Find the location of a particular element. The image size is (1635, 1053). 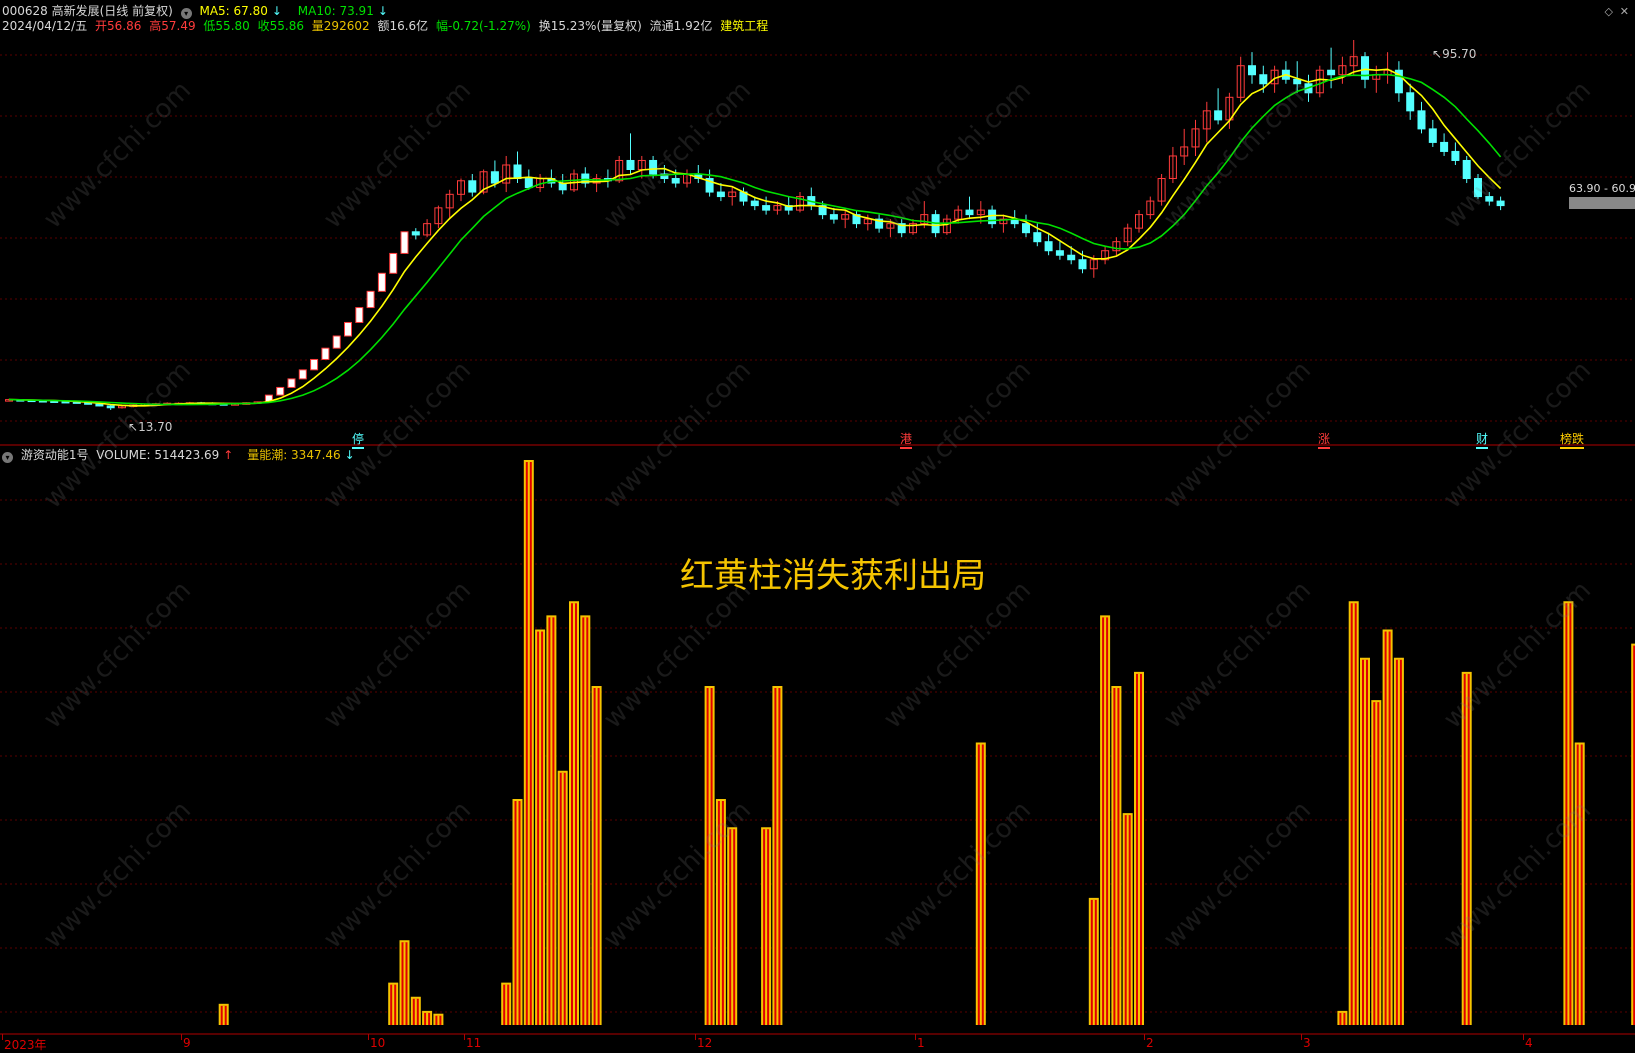

indicator-name: 游资动能1号 is located at coordinates (55, 455).